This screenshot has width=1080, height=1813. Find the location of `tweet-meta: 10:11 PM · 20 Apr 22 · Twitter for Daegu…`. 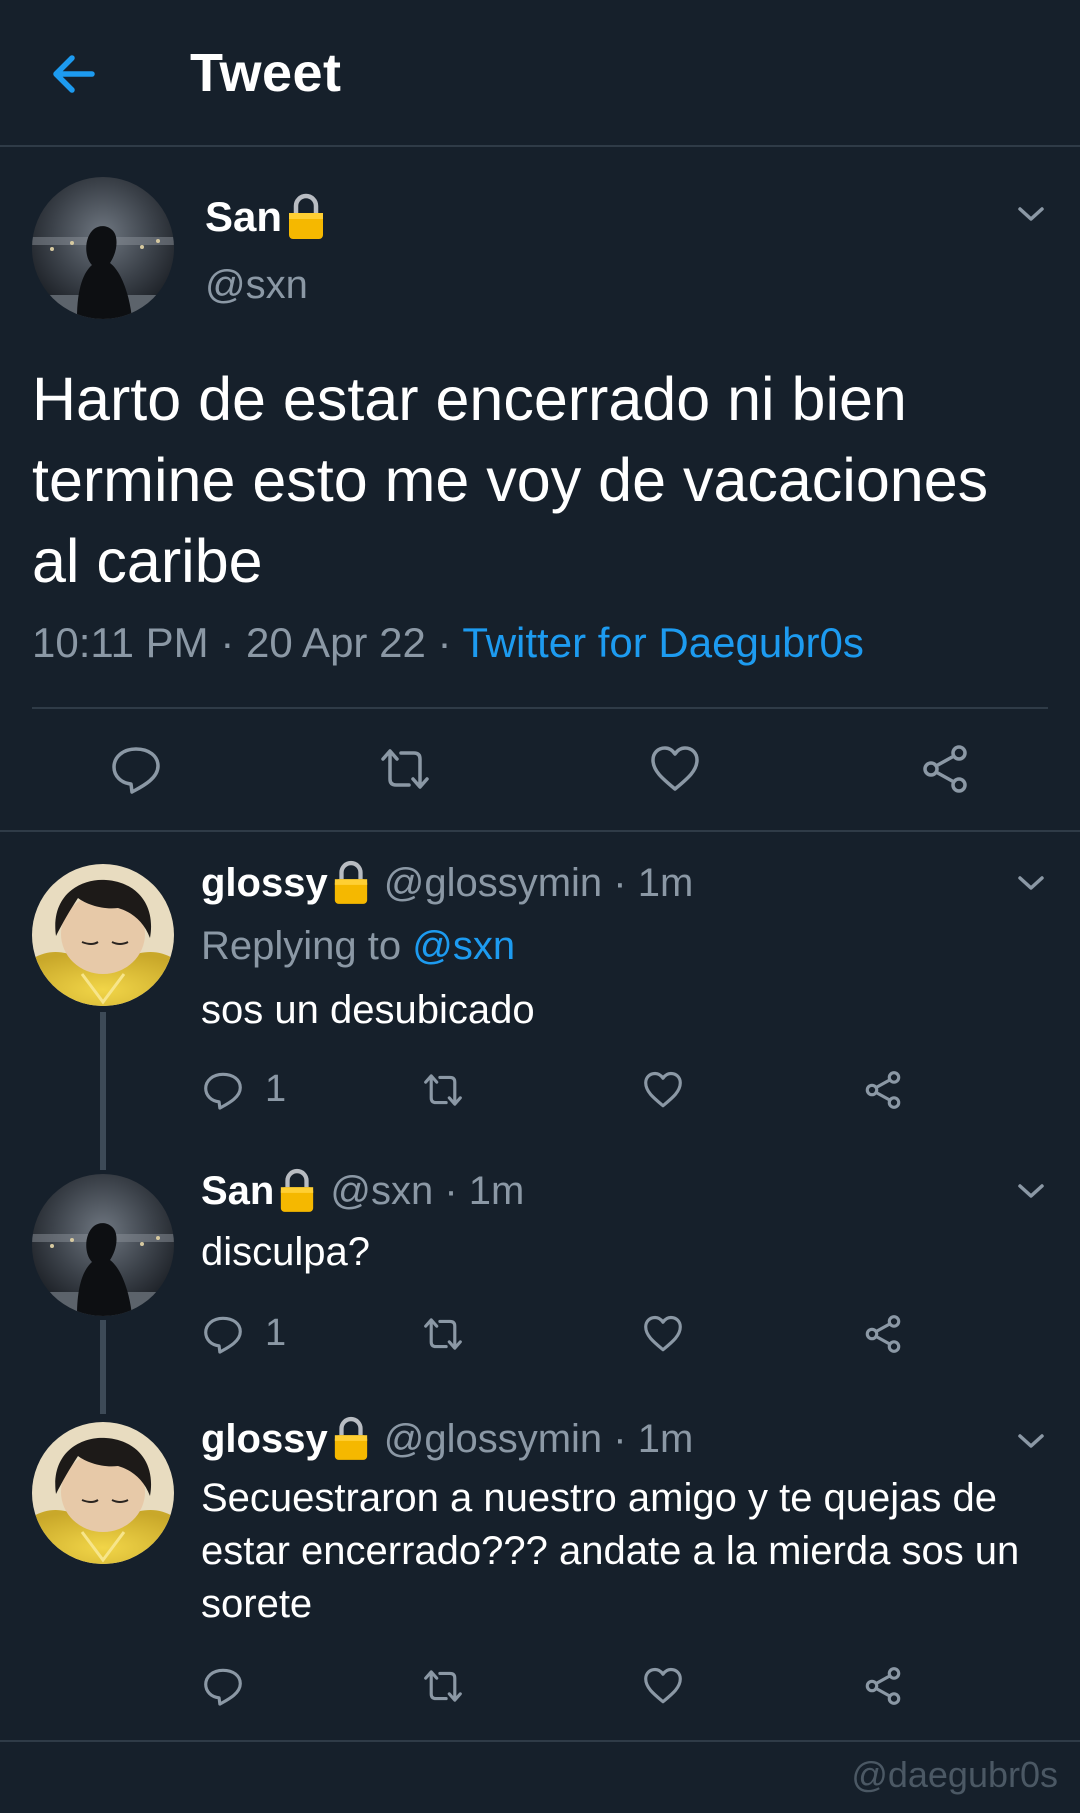

tweet-meta: 10:11 PM · 20 Apr 22 · Twitter for Daegu… is located at coordinates (448, 642).